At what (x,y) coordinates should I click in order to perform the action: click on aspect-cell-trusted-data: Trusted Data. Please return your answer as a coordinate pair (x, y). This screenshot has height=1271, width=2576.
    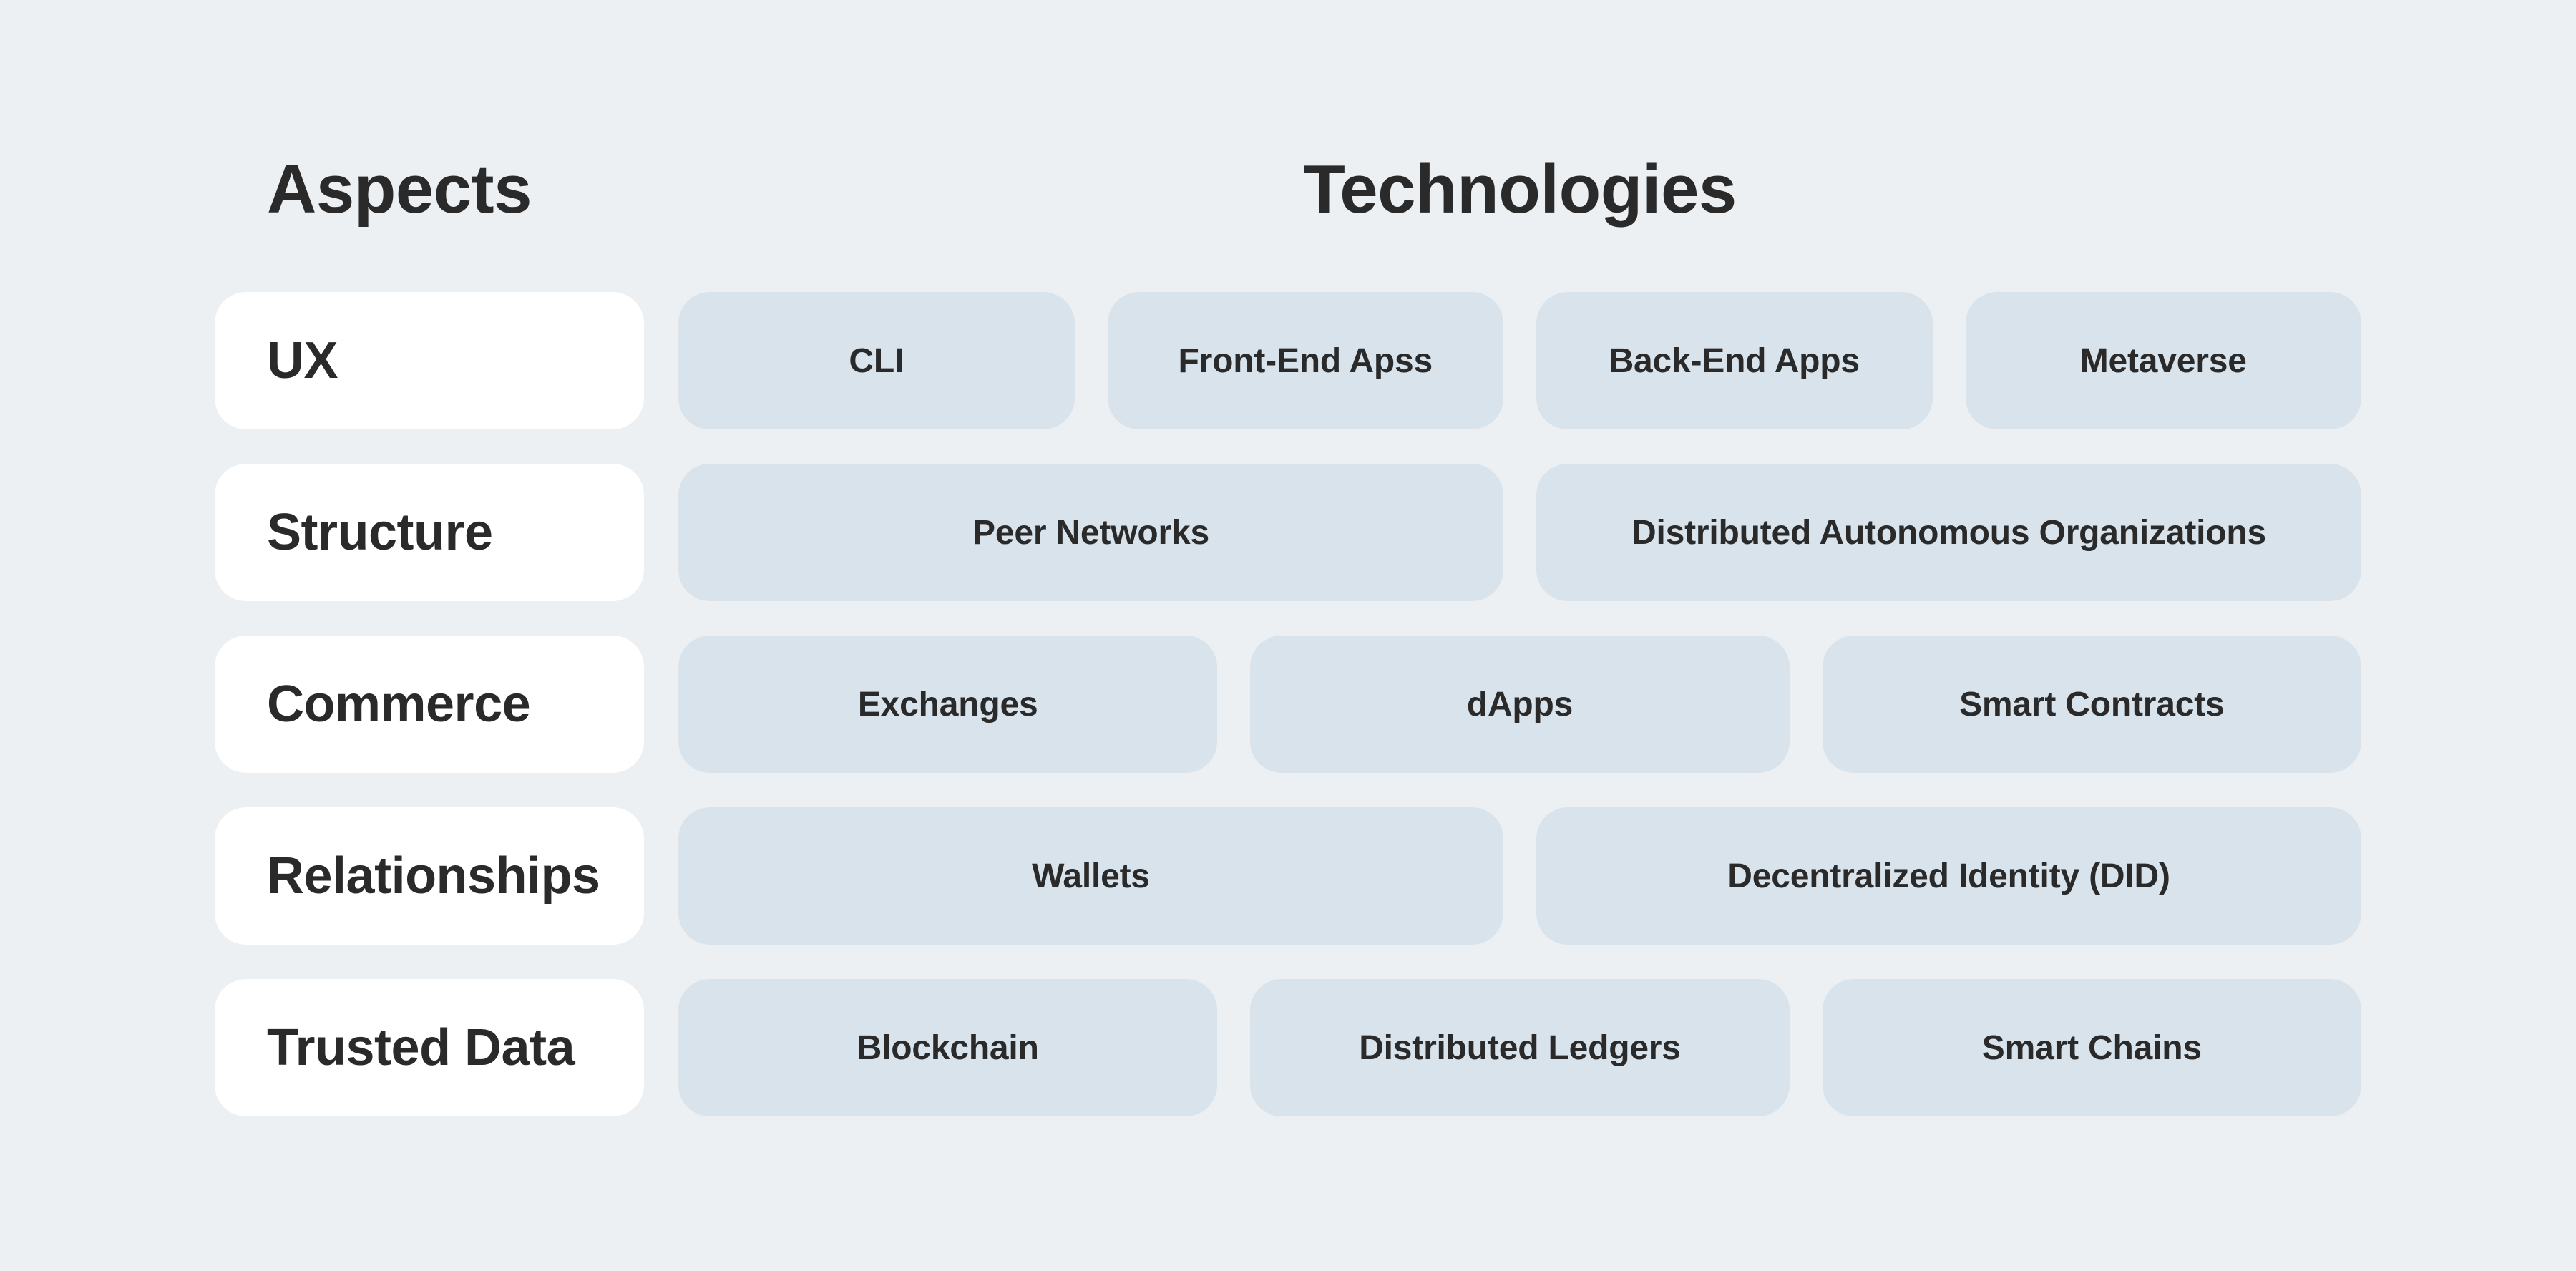
    Looking at the image, I should click on (429, 1047).